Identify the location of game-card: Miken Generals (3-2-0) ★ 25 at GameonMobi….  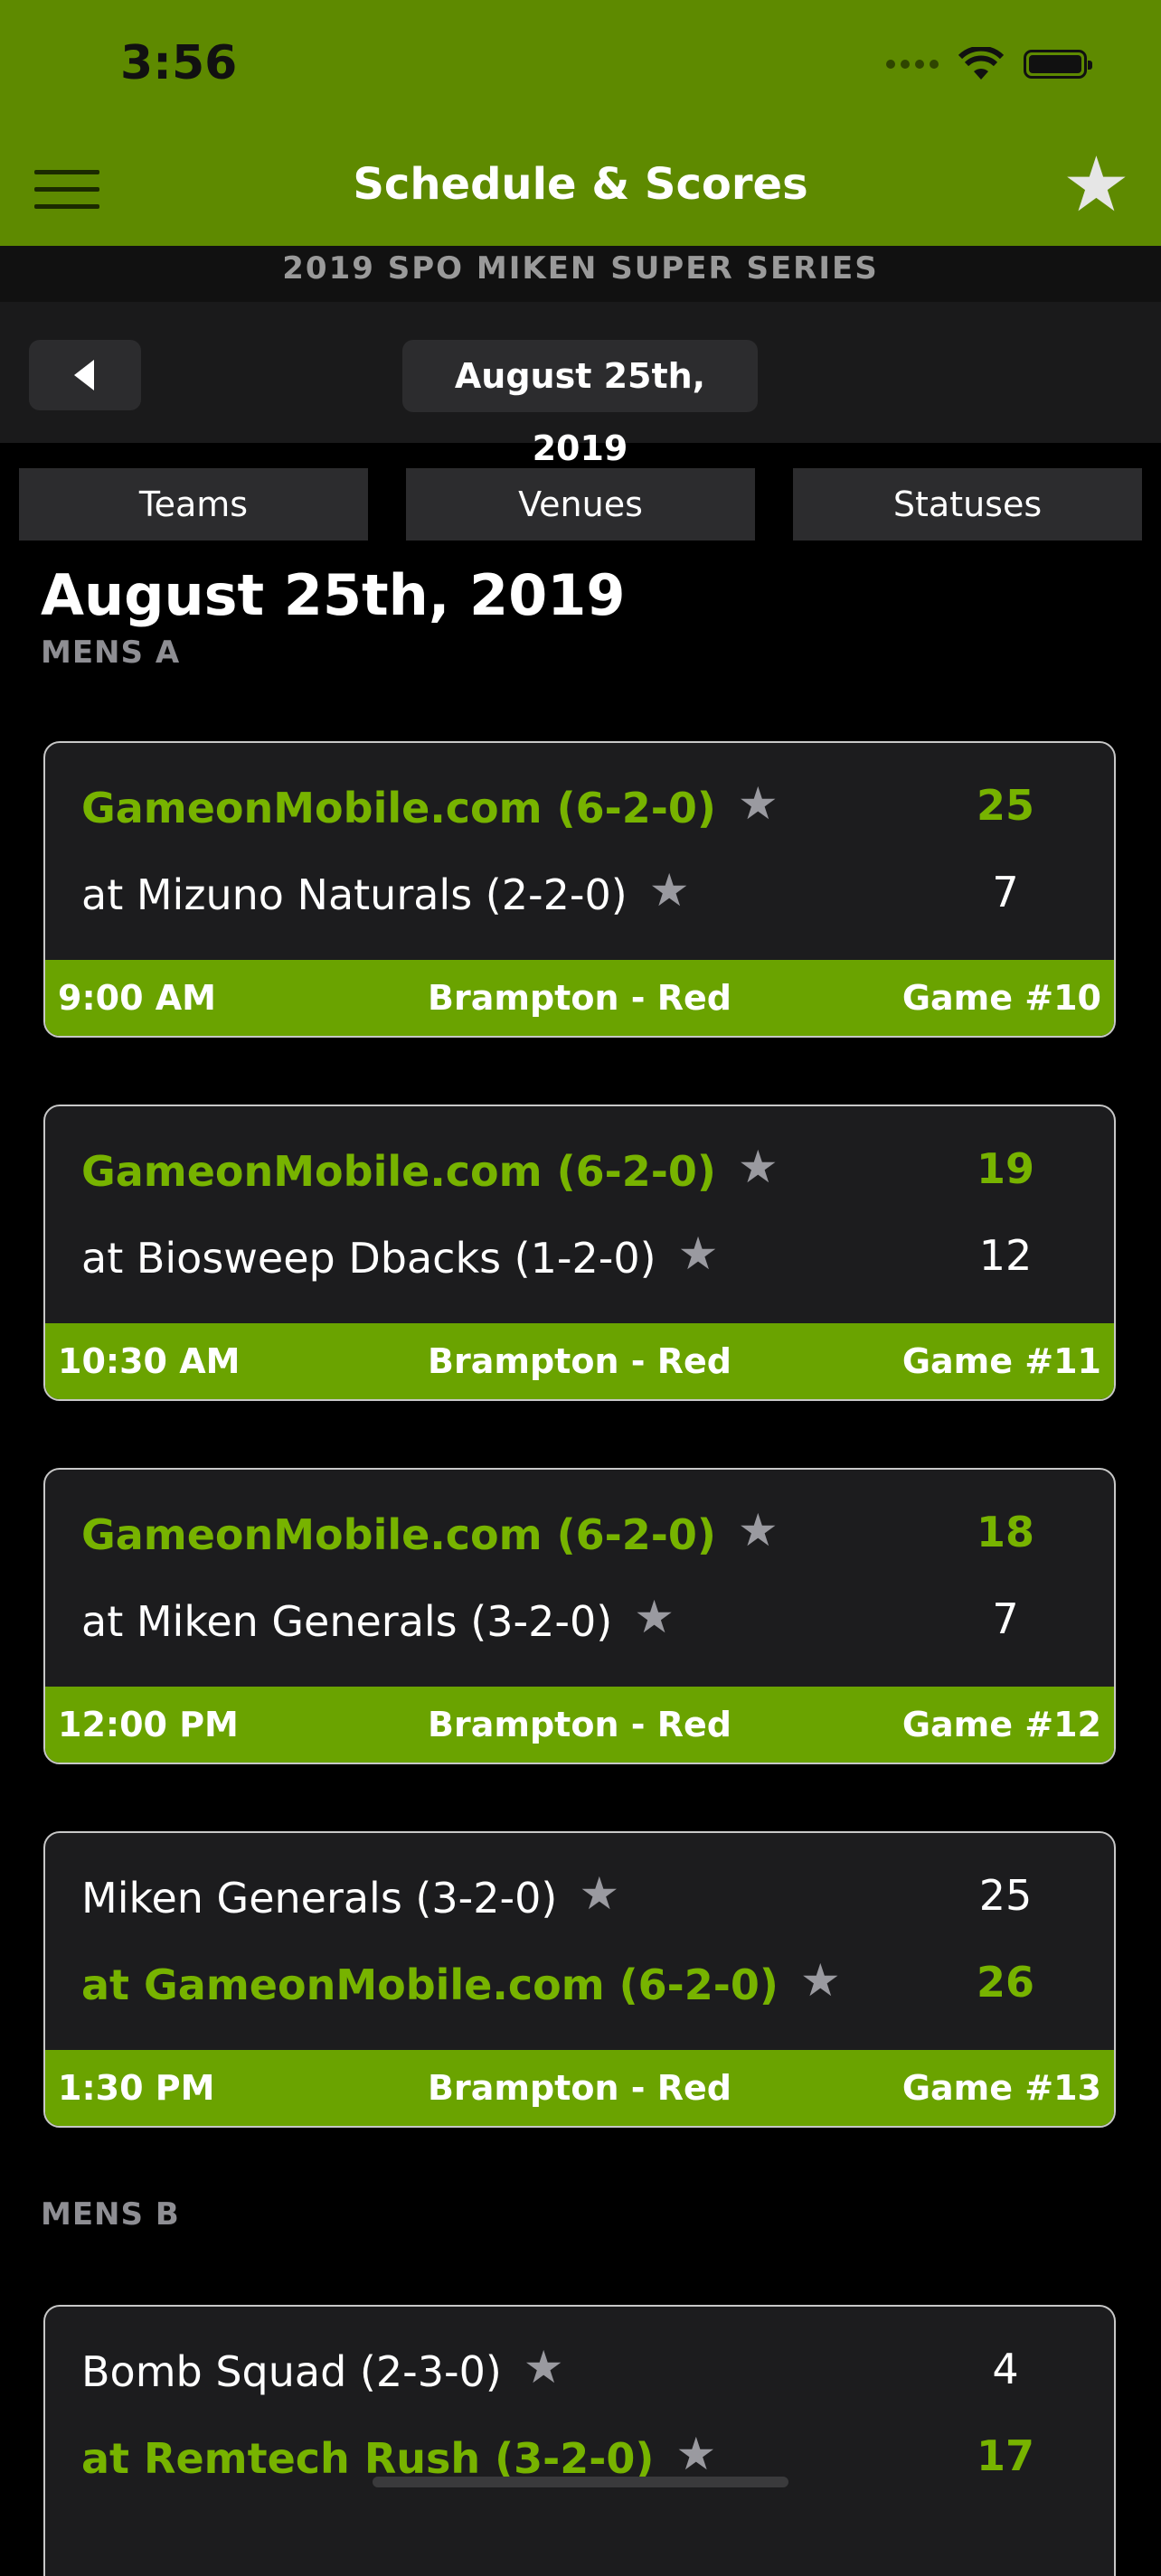
(579, 1980).